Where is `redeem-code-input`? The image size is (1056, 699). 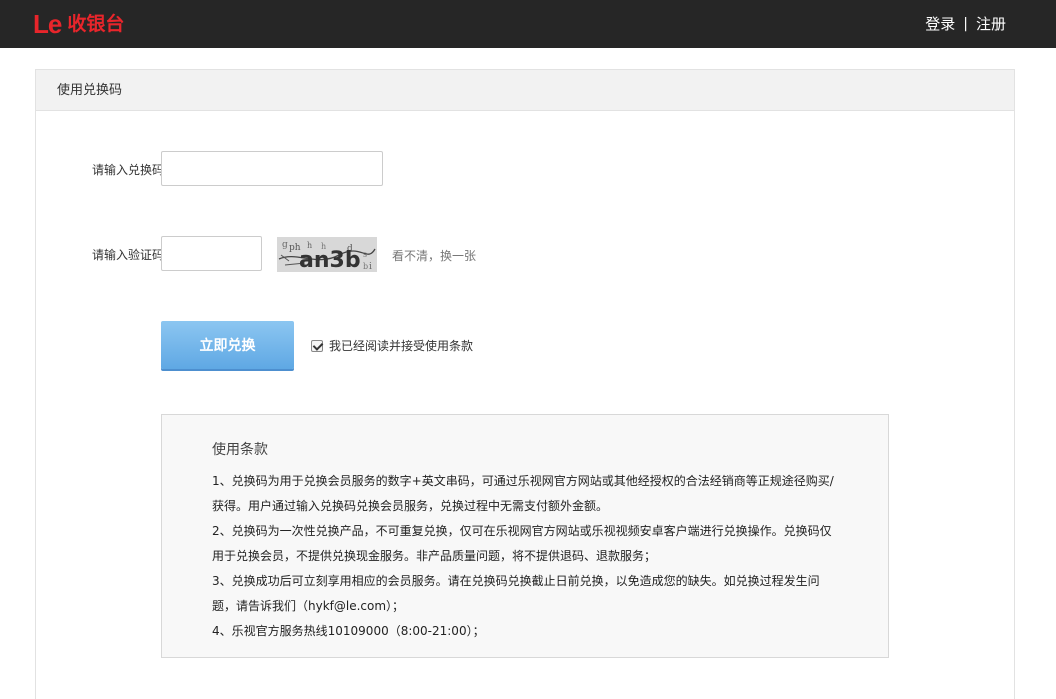
redeem-code-input is located at coordinates (272, 168).